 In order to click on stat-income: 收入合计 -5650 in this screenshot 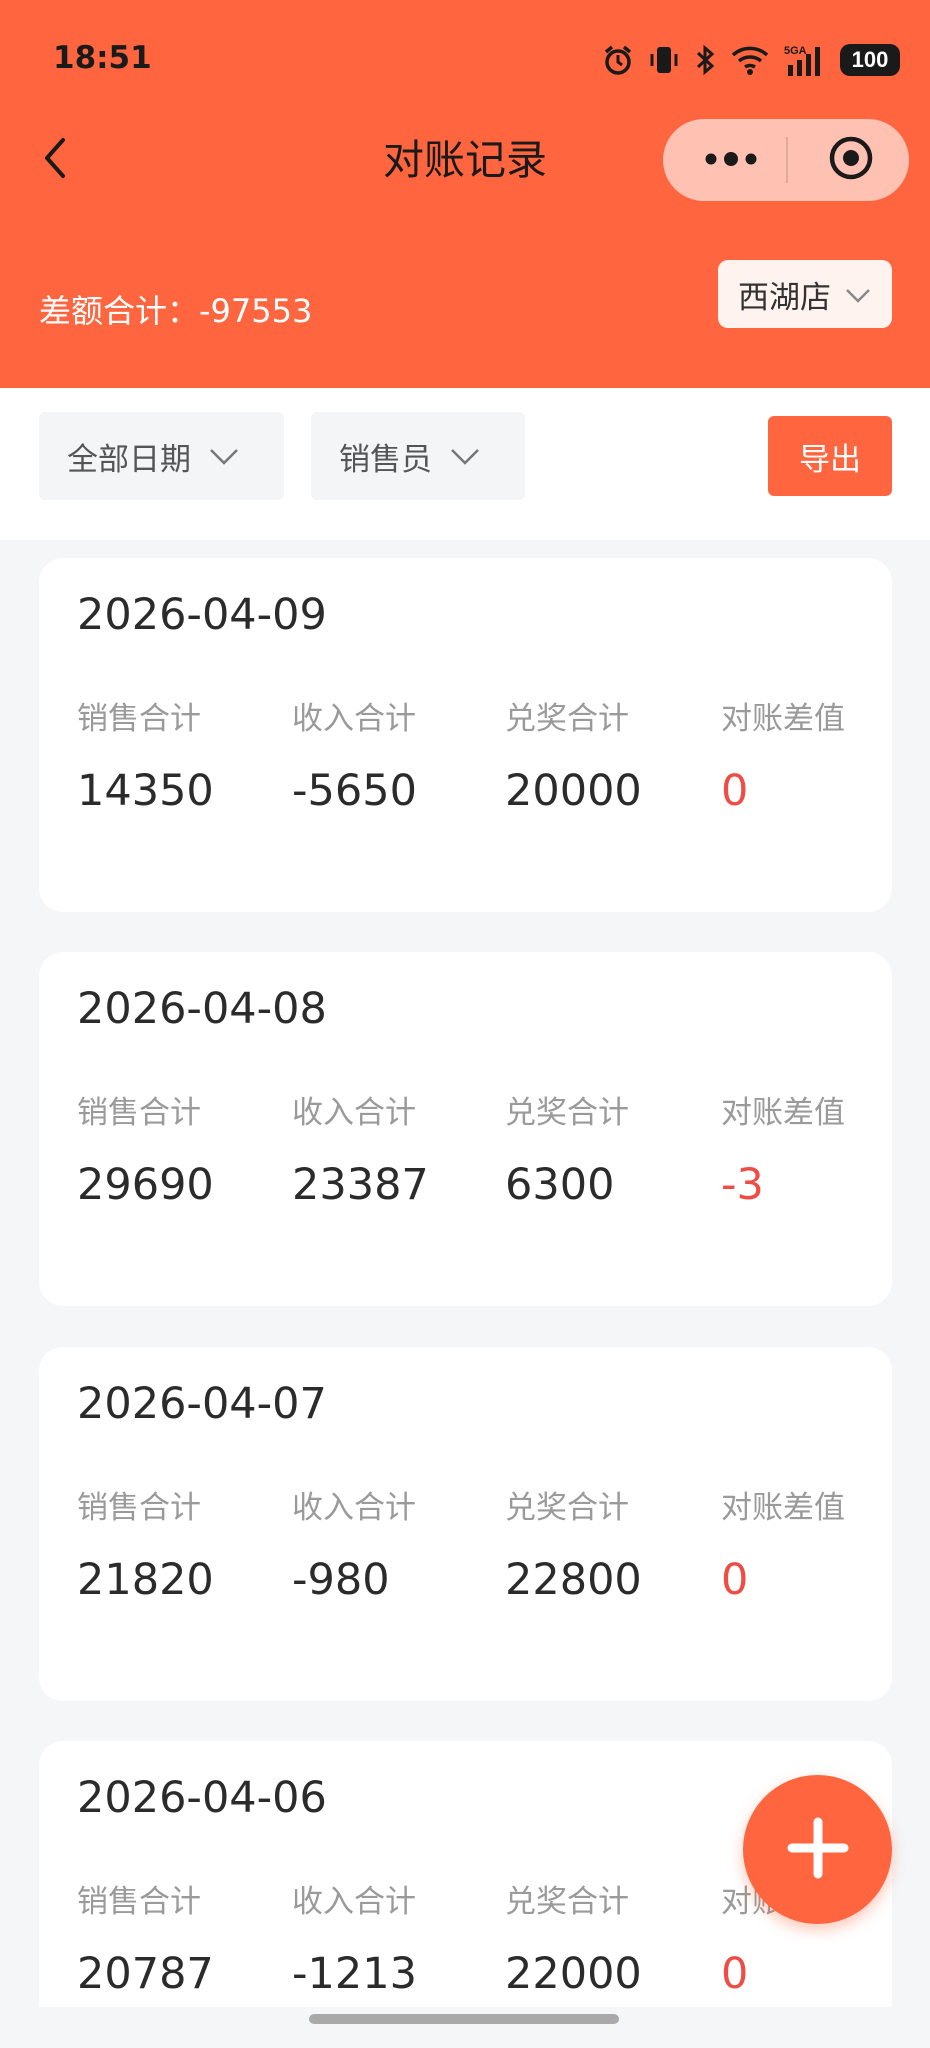, I will do `click(354, 754)`.